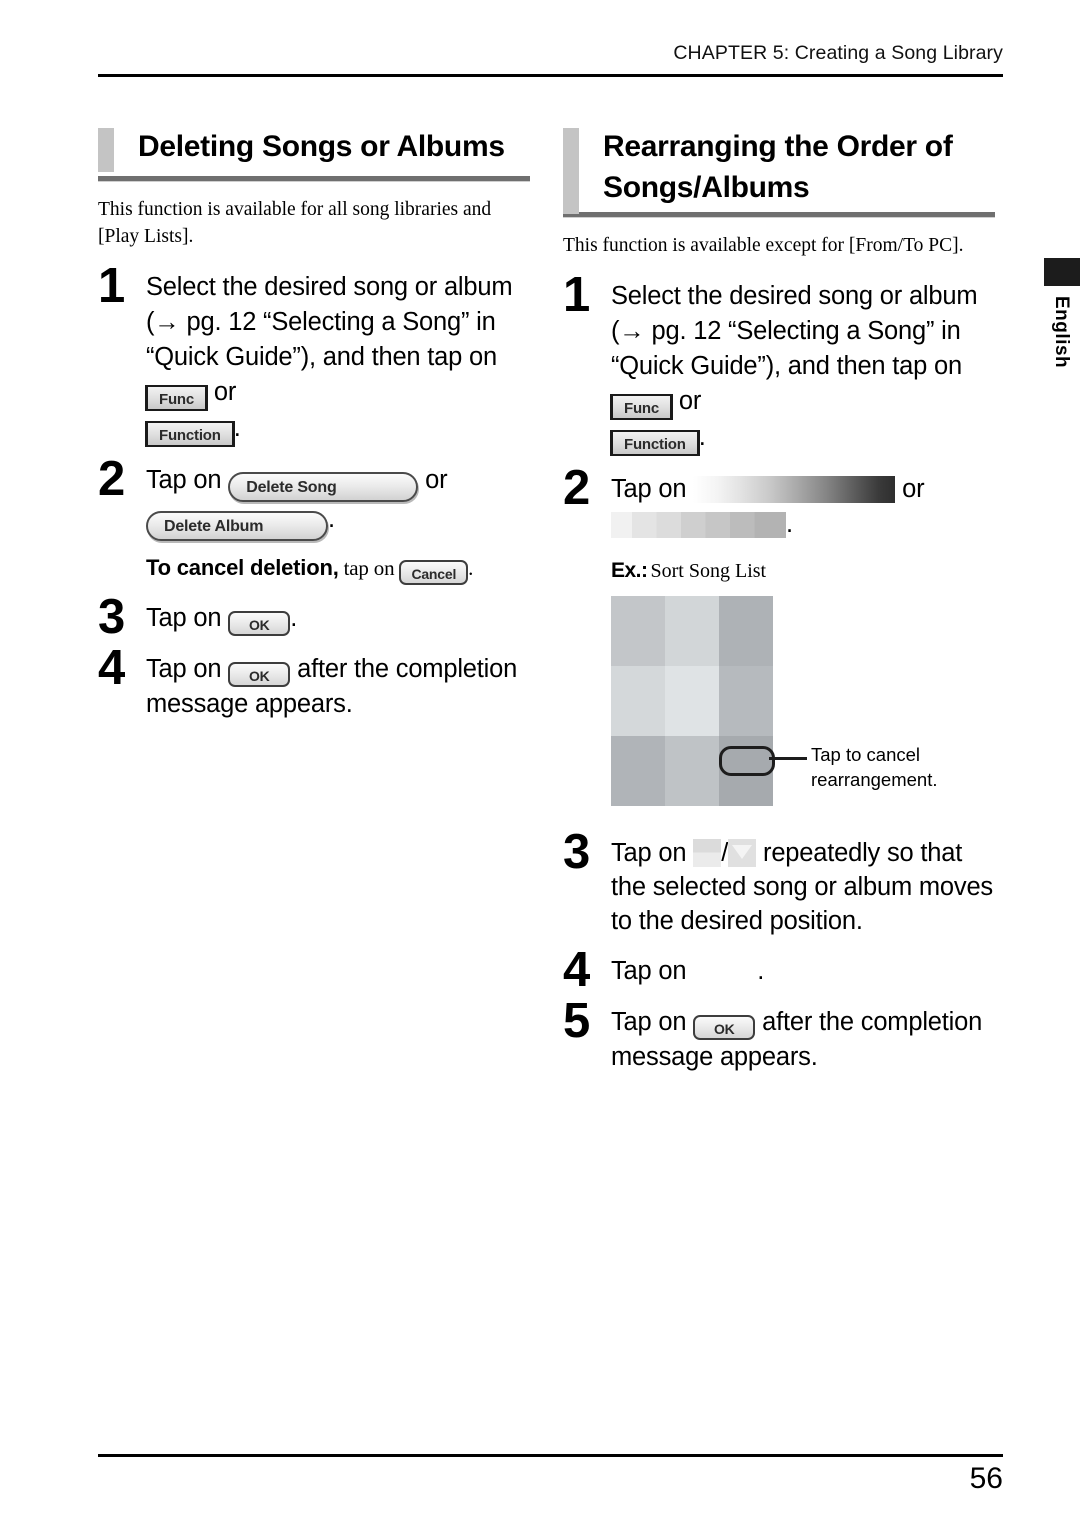  What do you see at coordinates (802, 700) in the screenshot?
I see `example-figure: Tap to cancel rearrangement.` at bounding box center [802, 700].